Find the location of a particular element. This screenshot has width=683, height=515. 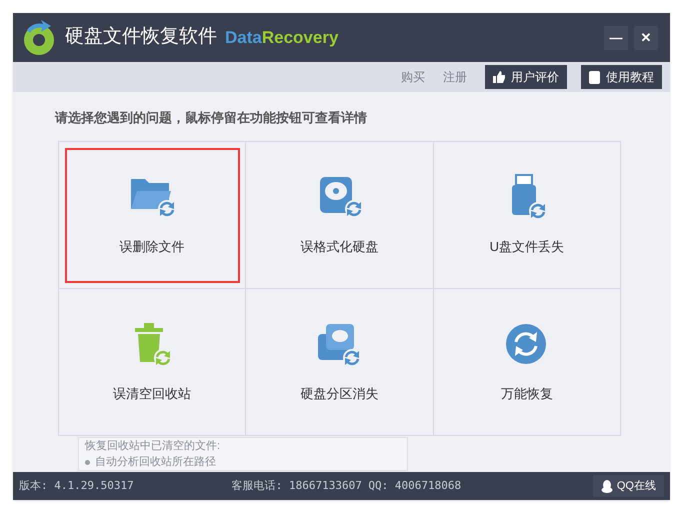

window-title: 硬盘文件恢复软件 is located at coordinates (141, 37).